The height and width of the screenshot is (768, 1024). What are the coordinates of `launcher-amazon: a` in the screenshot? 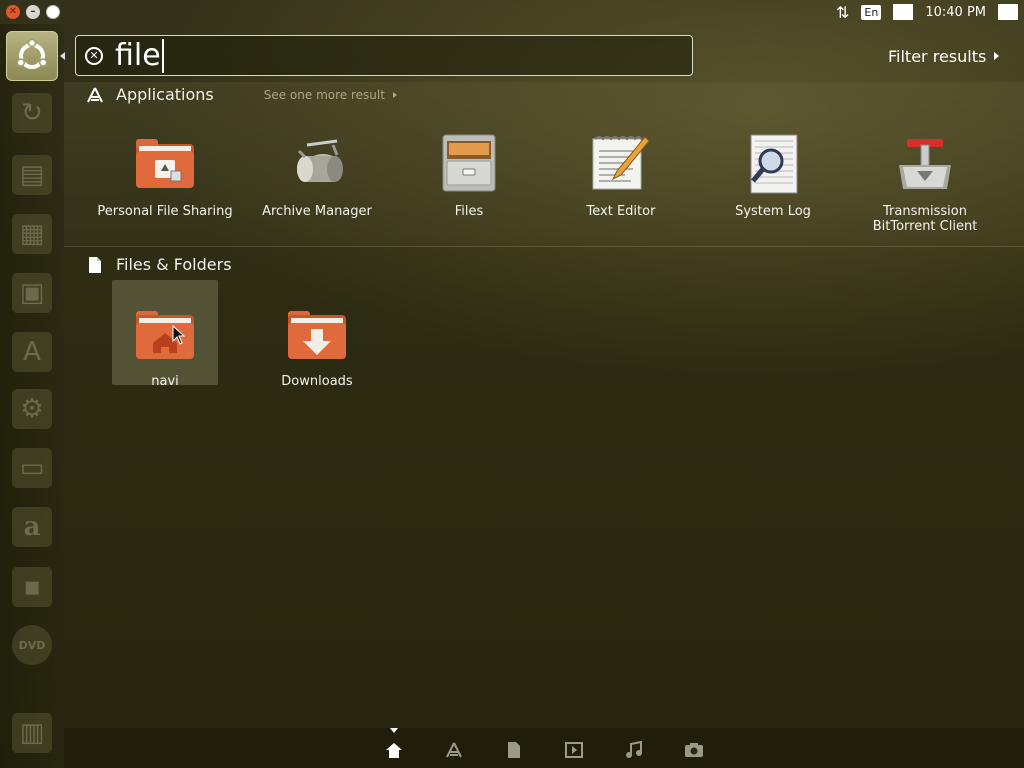 It's located at (32, 527).